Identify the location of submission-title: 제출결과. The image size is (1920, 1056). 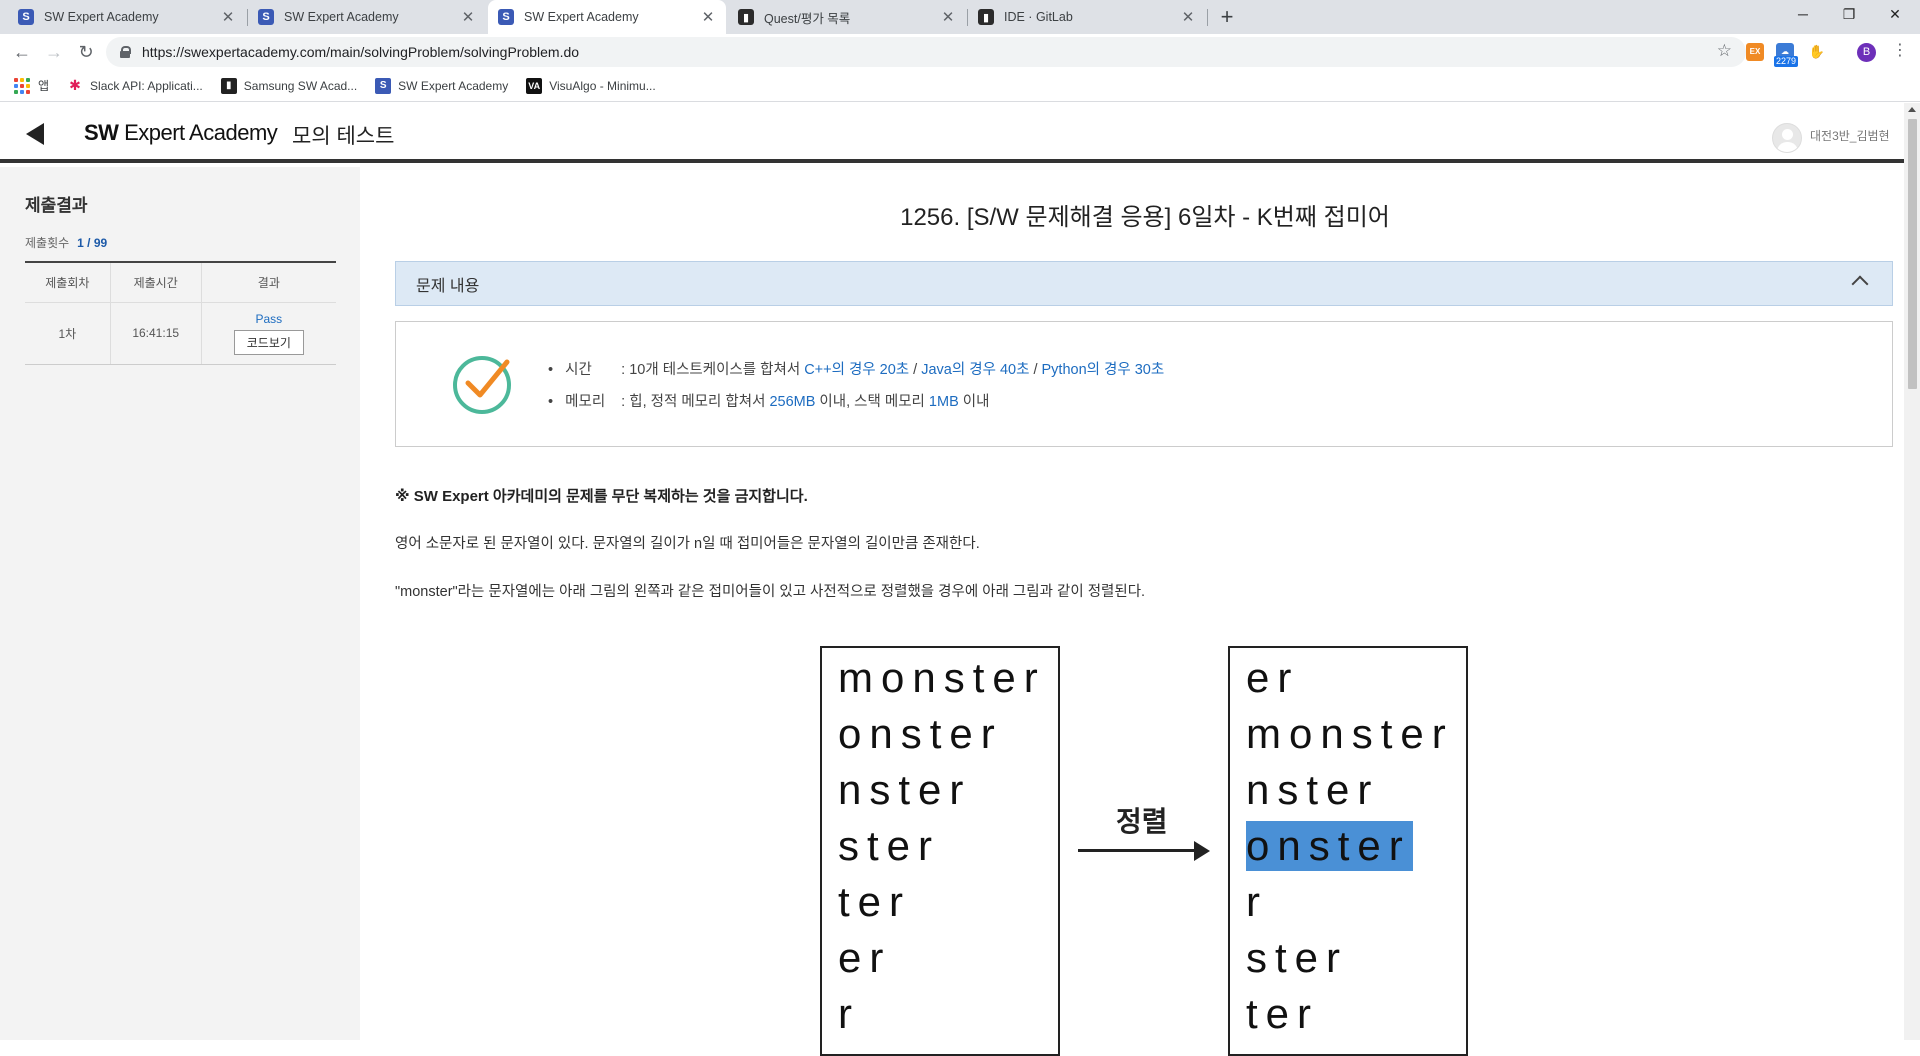
(56, 205).